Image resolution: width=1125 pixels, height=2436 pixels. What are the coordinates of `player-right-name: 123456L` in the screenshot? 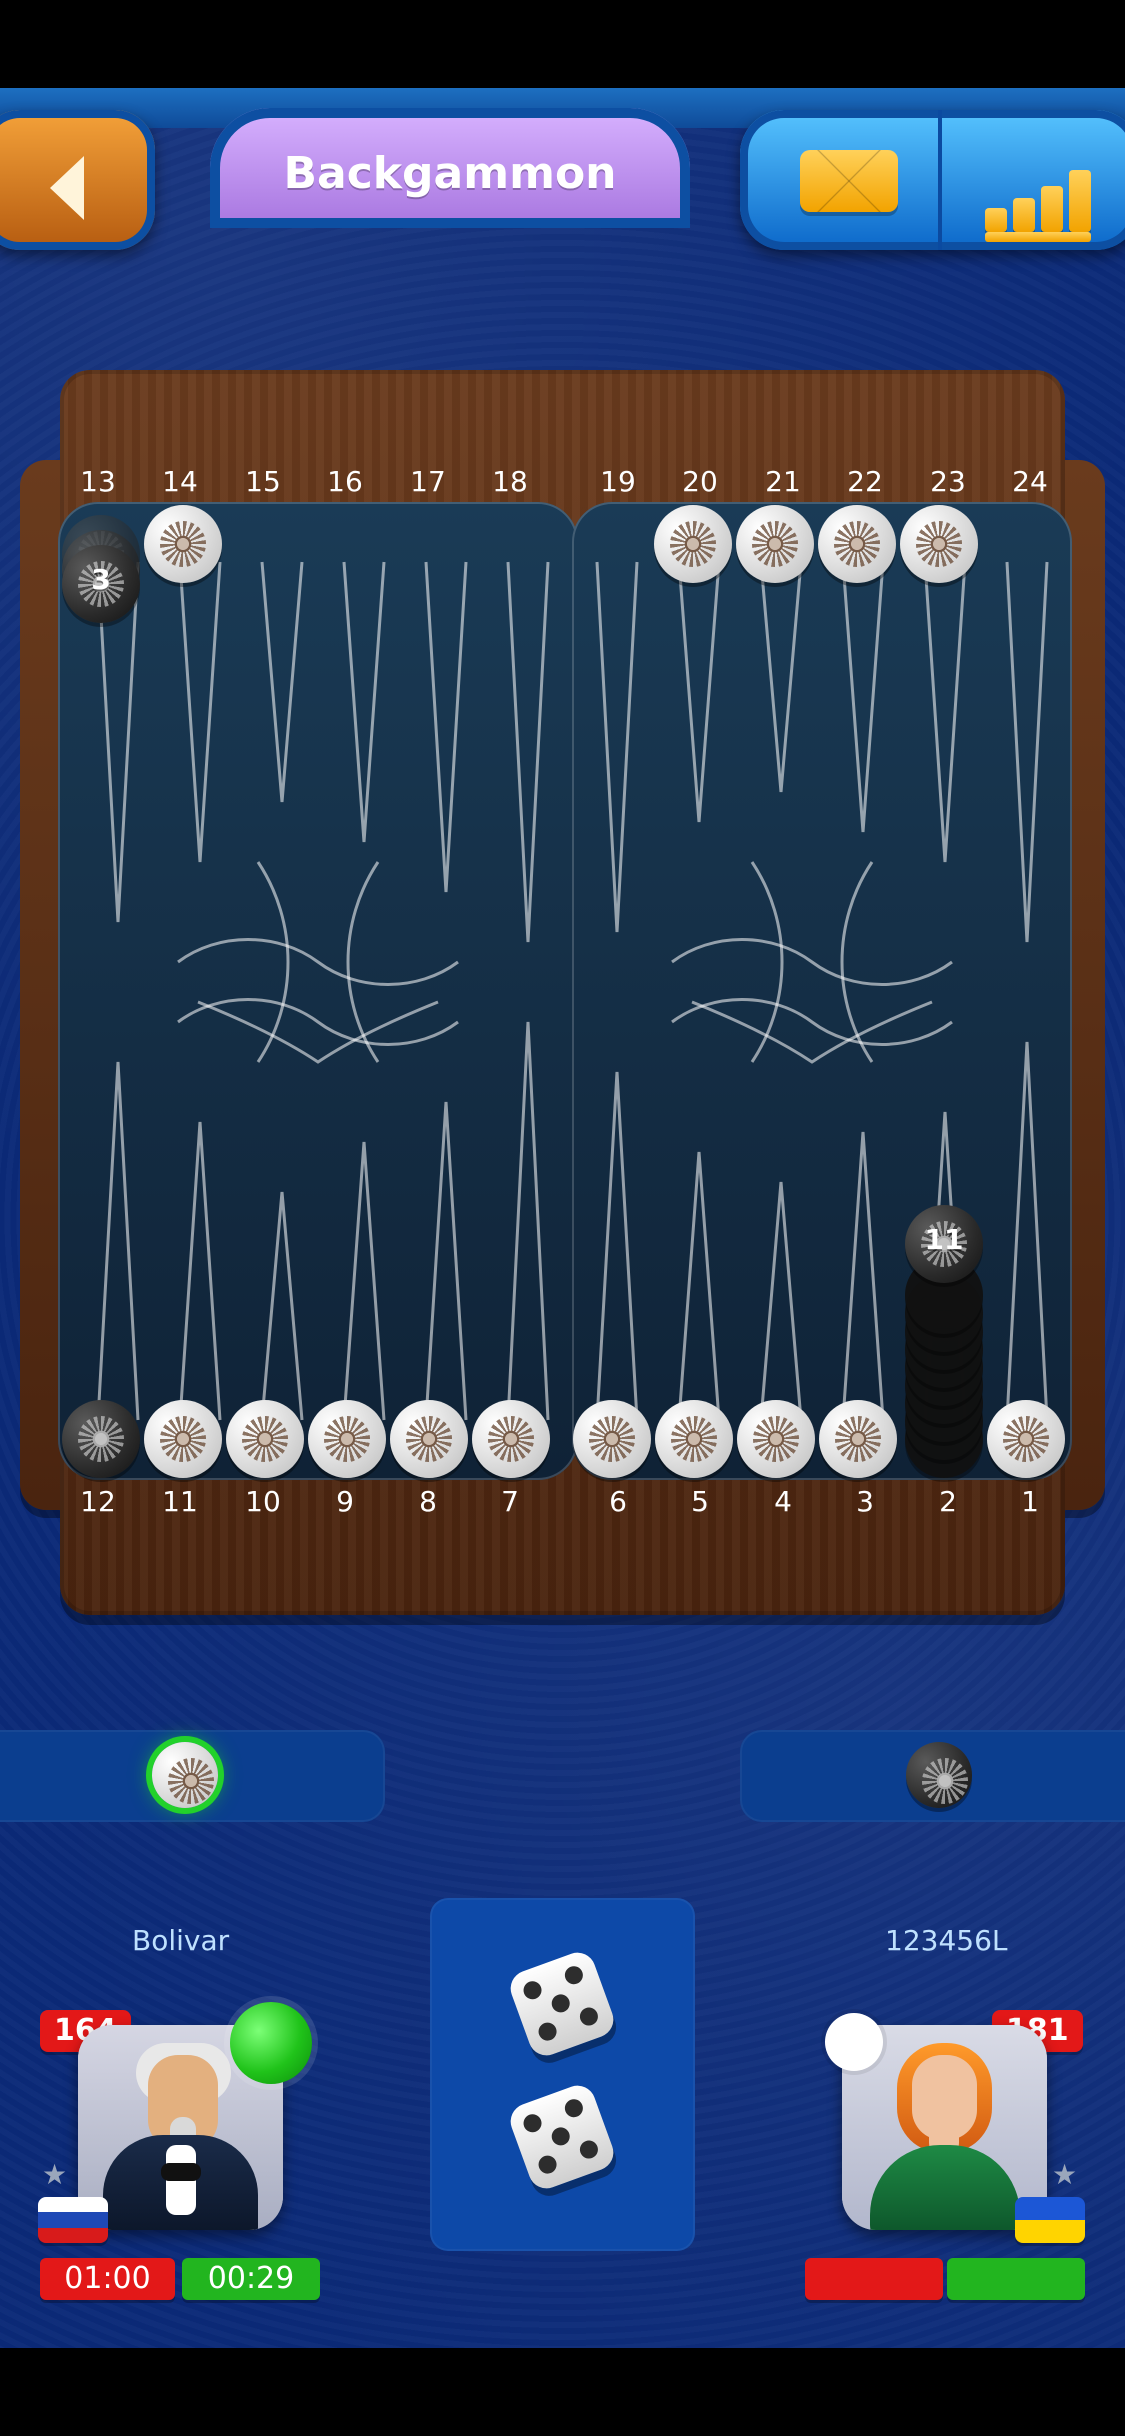 It's located at (946, 1940).